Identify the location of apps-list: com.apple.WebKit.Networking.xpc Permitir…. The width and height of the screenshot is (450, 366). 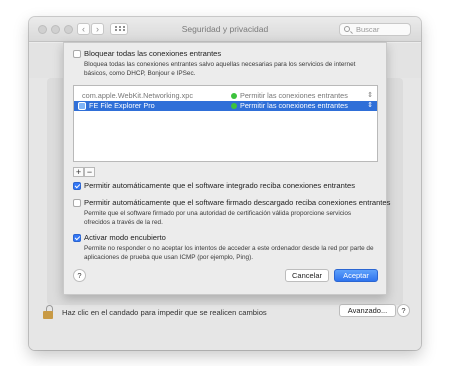
(225, 123).